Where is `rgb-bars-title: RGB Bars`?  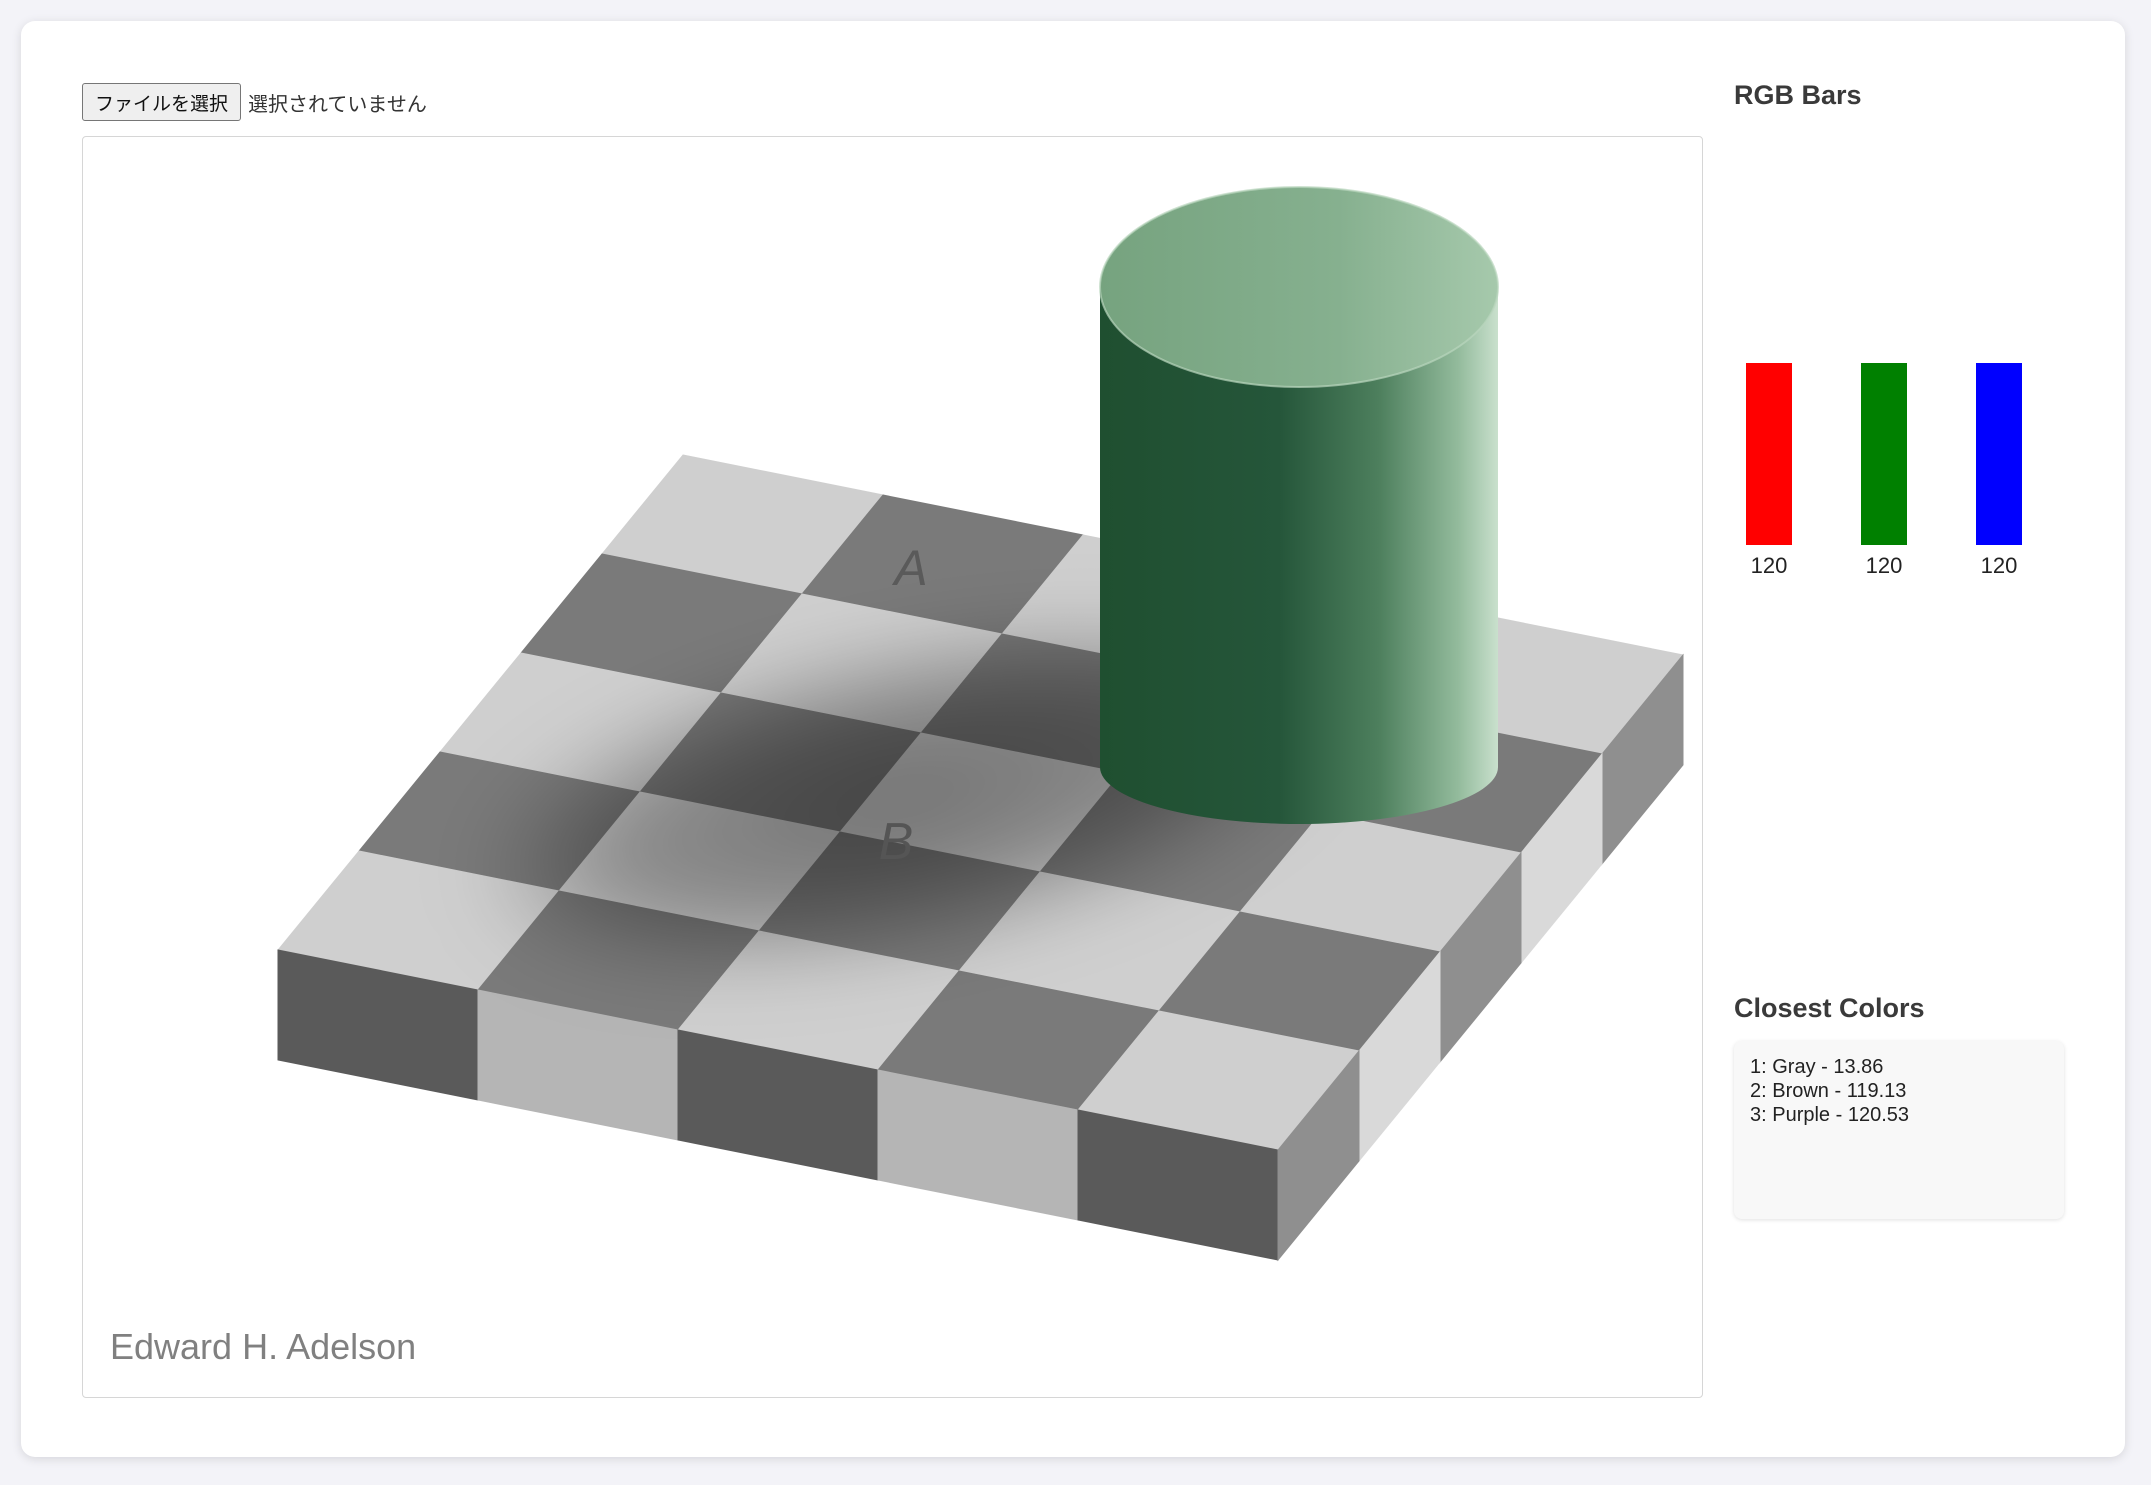
rgb-bars-title: RGB Bars is located at coordinates (1798, 95).